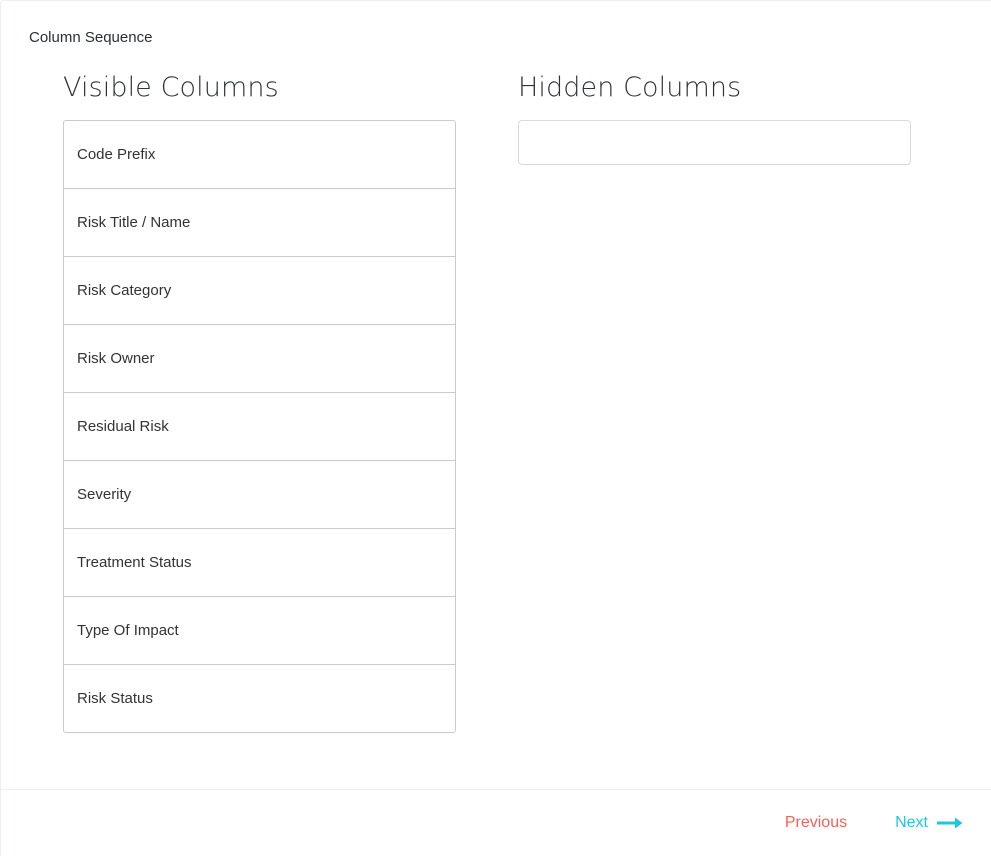 This screenshot has height=856, width=991. Describe the element at coordinates (123, 426) in the screenshot. I see `list-item-label: Residual Risk` at that location.